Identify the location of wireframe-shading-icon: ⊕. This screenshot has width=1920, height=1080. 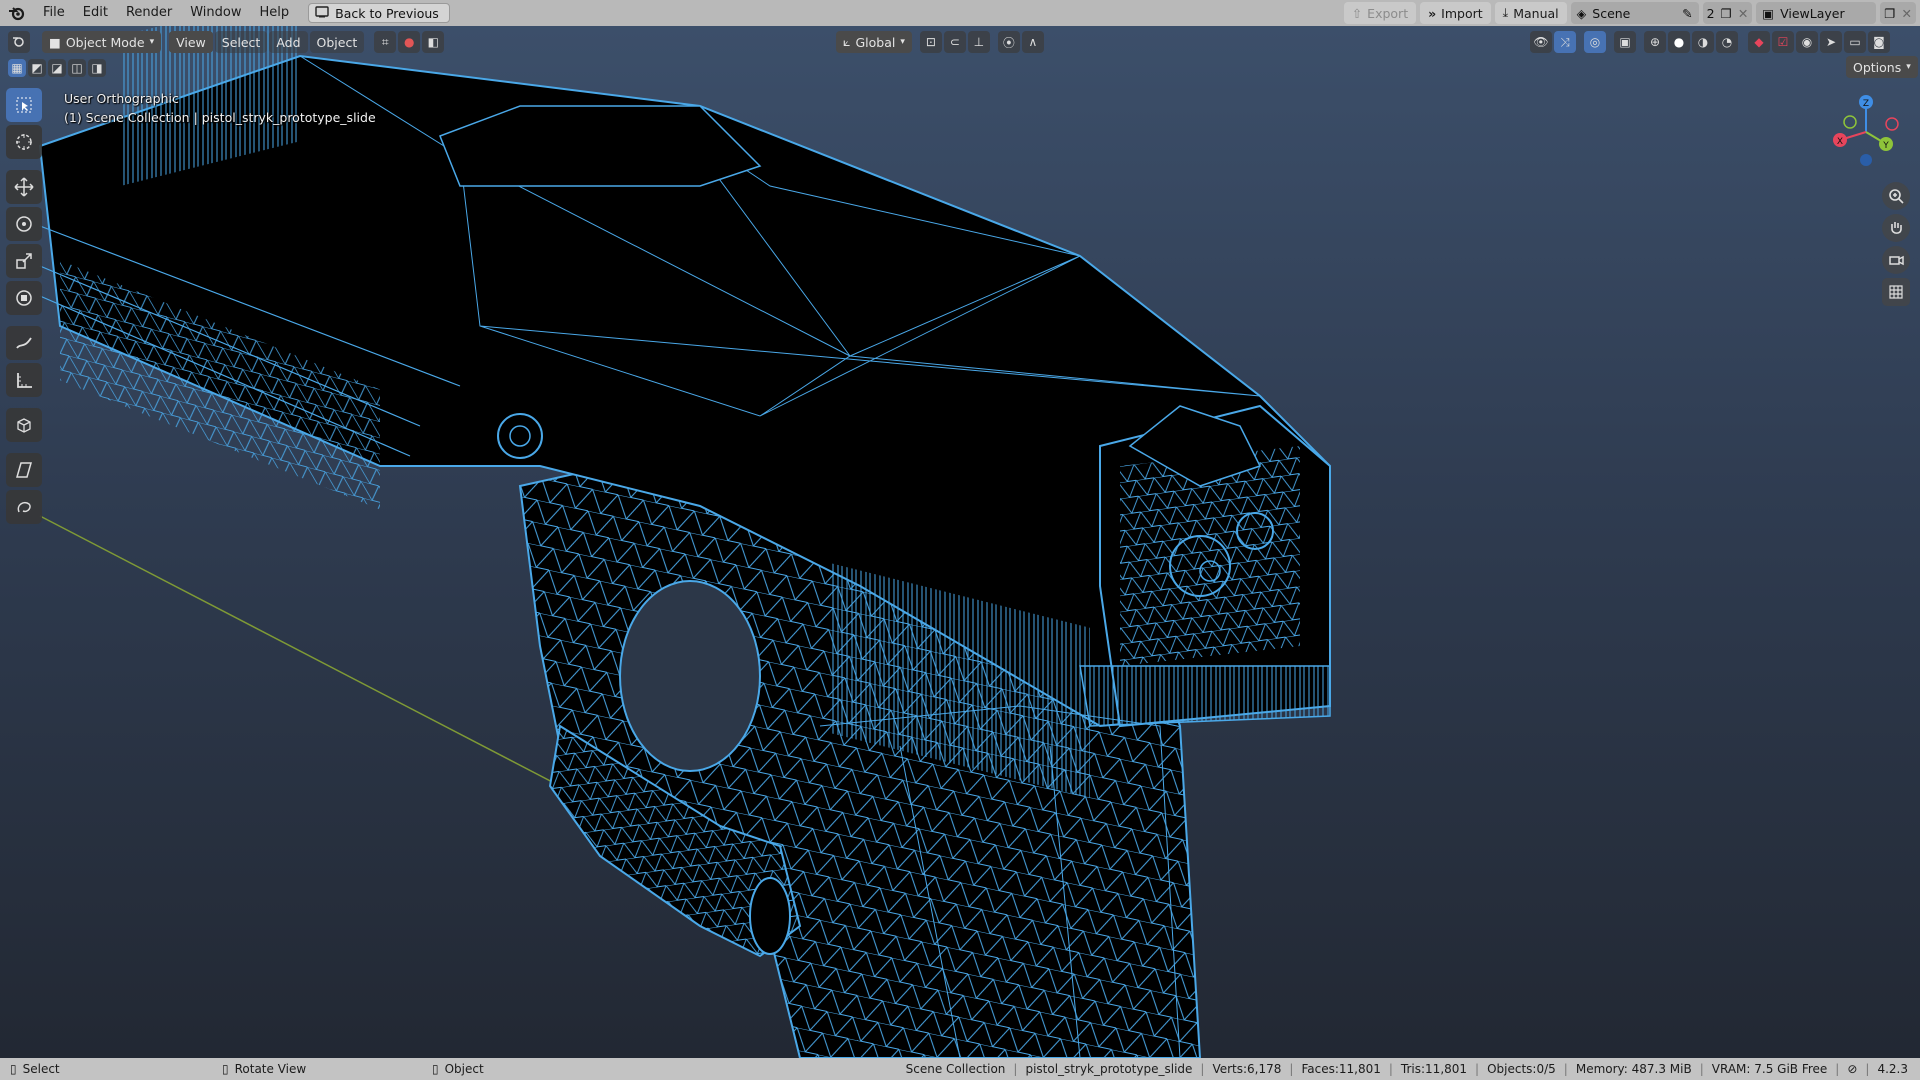
(1655, 42).